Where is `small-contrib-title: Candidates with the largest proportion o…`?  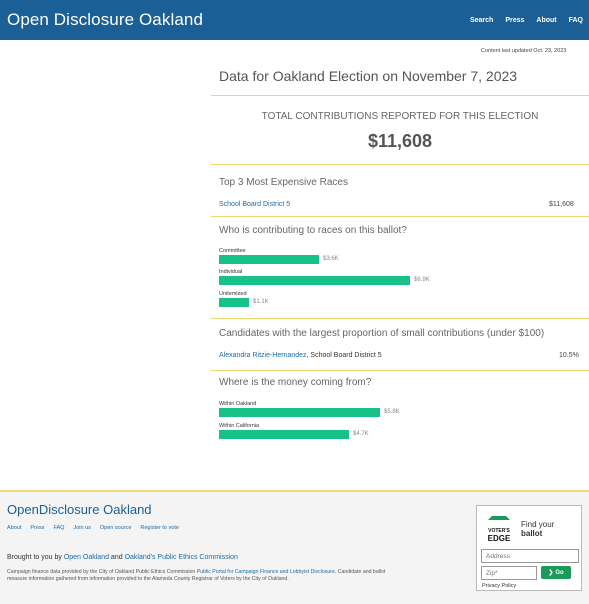
small-contrib-title: Candidates with the largest proportion o… is located at coordinates (382, 333).